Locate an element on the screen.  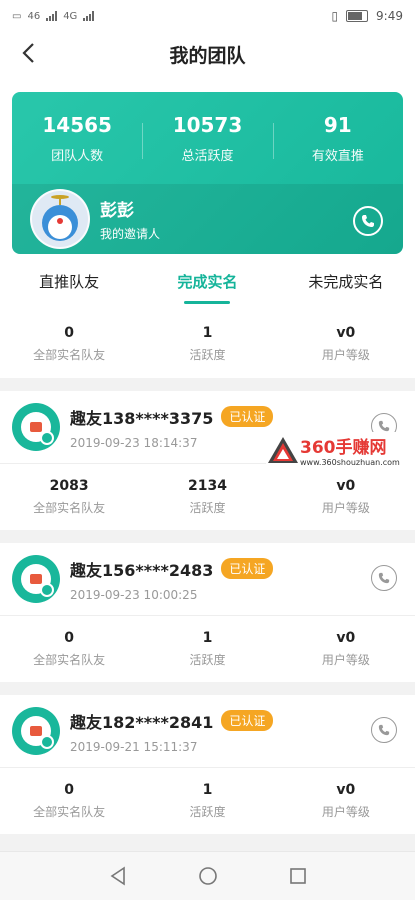
stat-value: 14565 is located at coordinates (77, 124).